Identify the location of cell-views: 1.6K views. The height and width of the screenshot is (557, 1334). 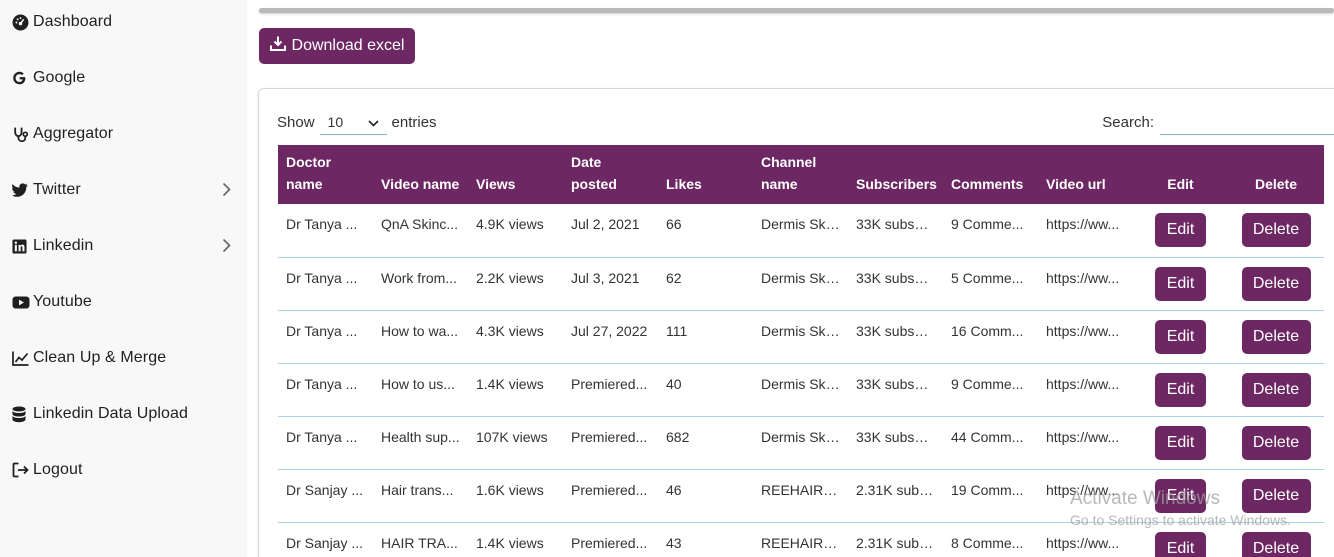
(515, 496).